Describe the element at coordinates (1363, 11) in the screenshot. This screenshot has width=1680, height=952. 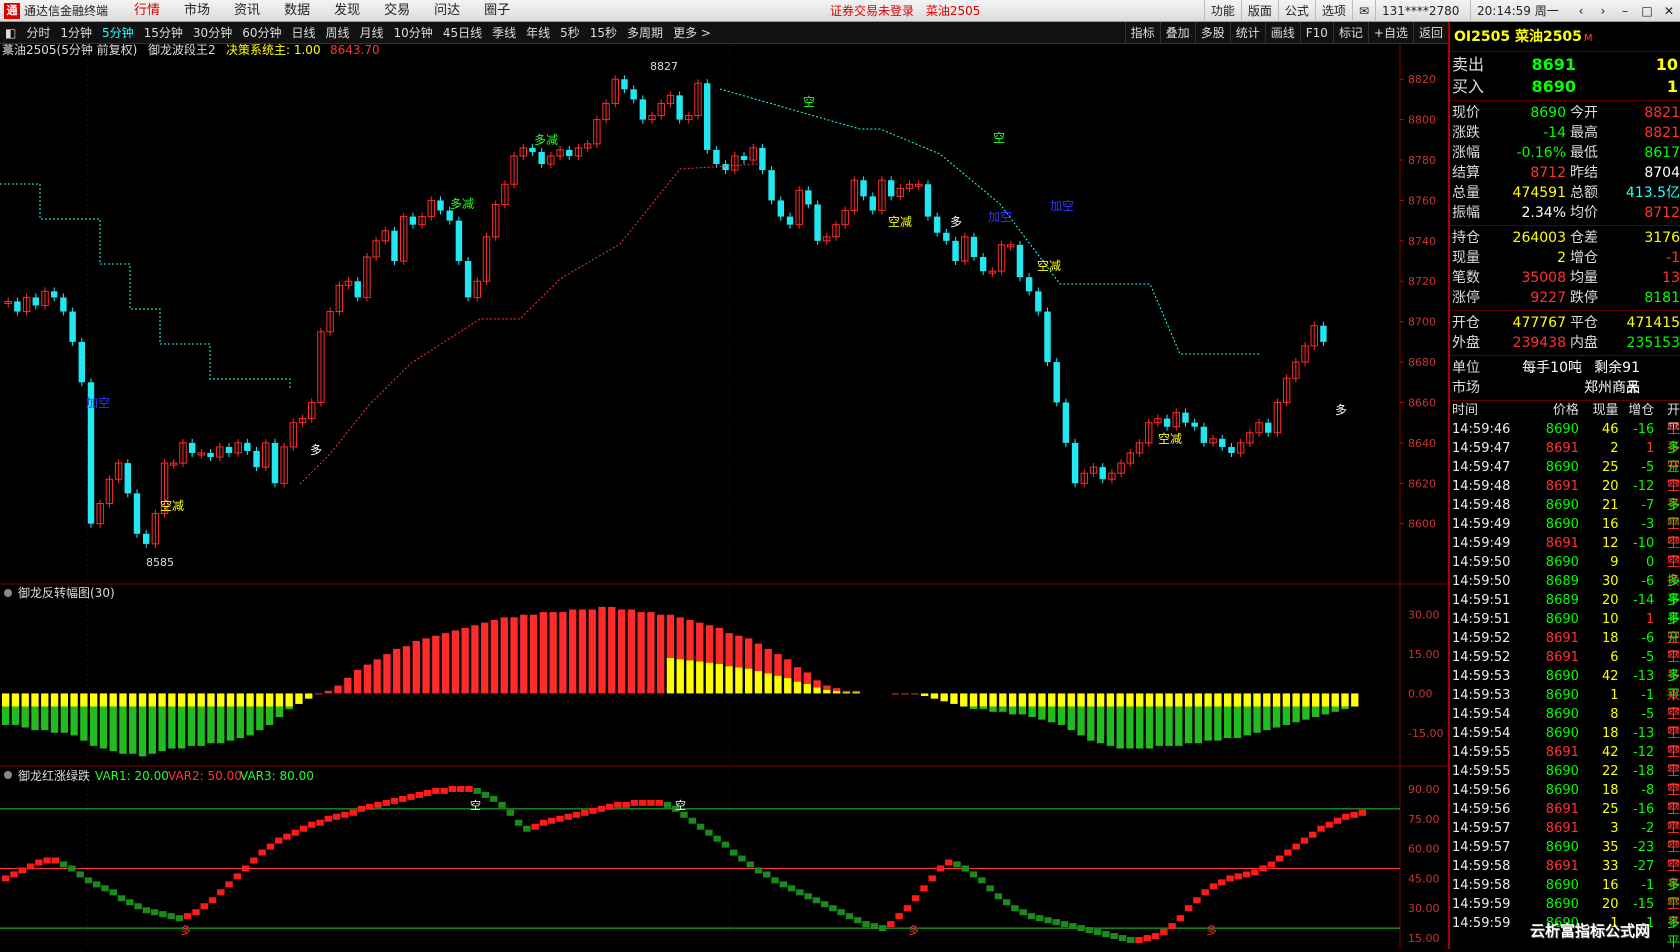
I see `mail-icon: ✉` at that location.